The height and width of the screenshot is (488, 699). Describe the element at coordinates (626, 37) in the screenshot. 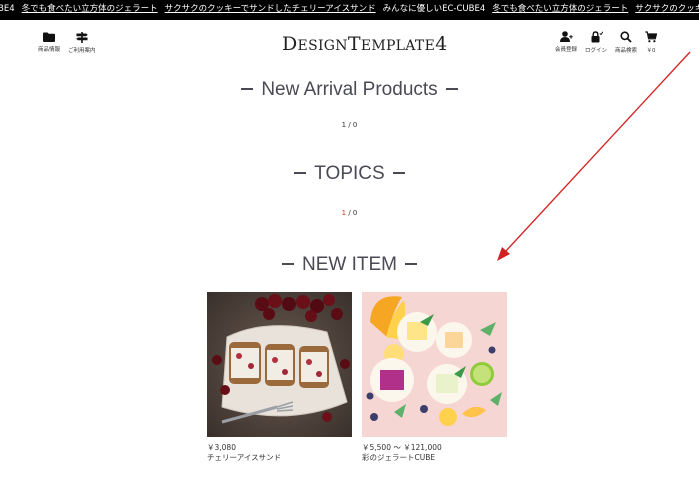

I see `search-icon` at that location.